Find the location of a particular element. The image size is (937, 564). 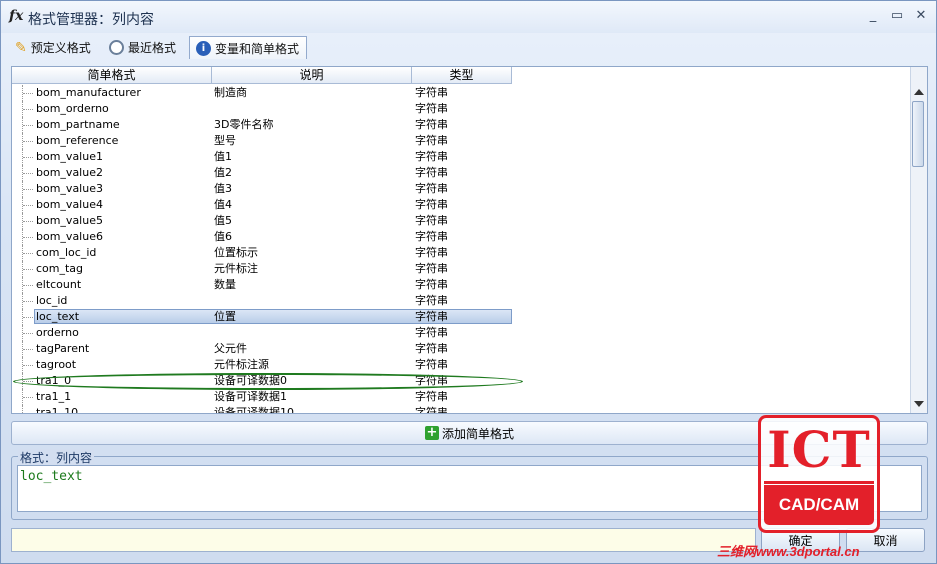

table-row: bom_orderno 字符串 is located at coordinates (462, 109).